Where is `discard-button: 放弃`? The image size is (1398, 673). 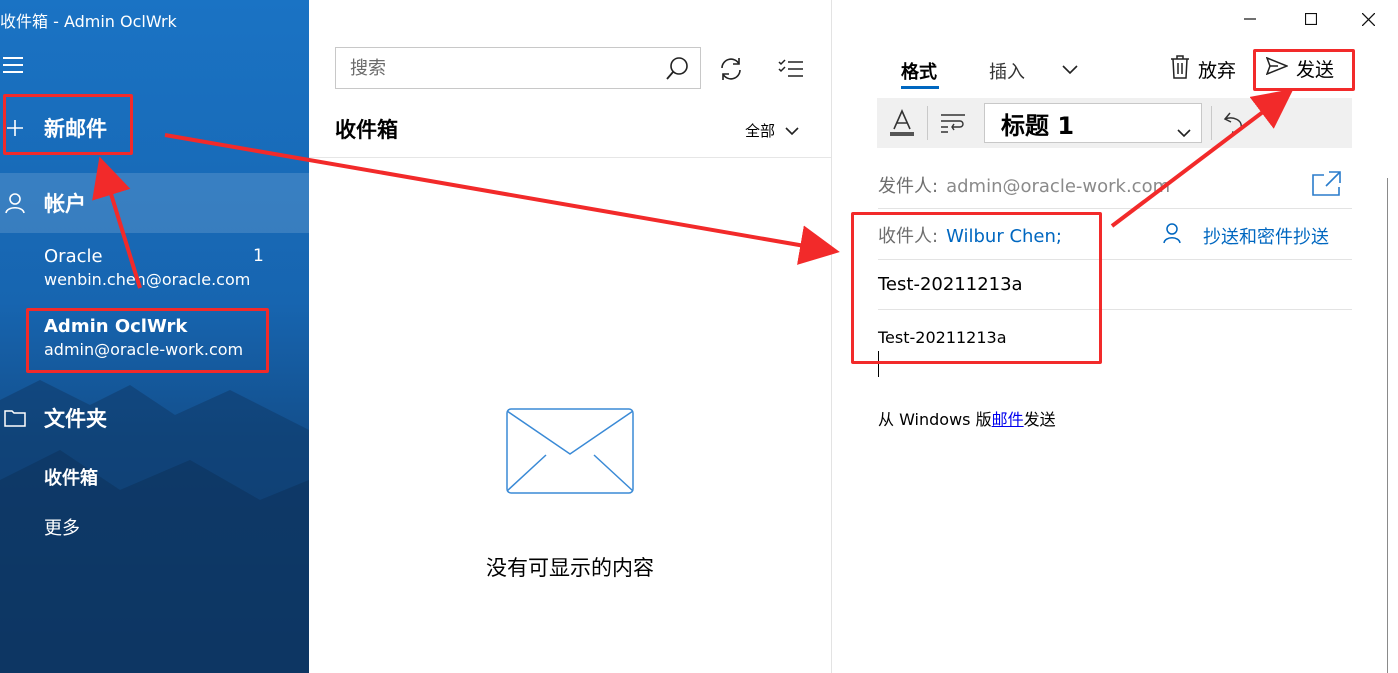
discard-button: 放弃 is located at coordinates (1203, 69).